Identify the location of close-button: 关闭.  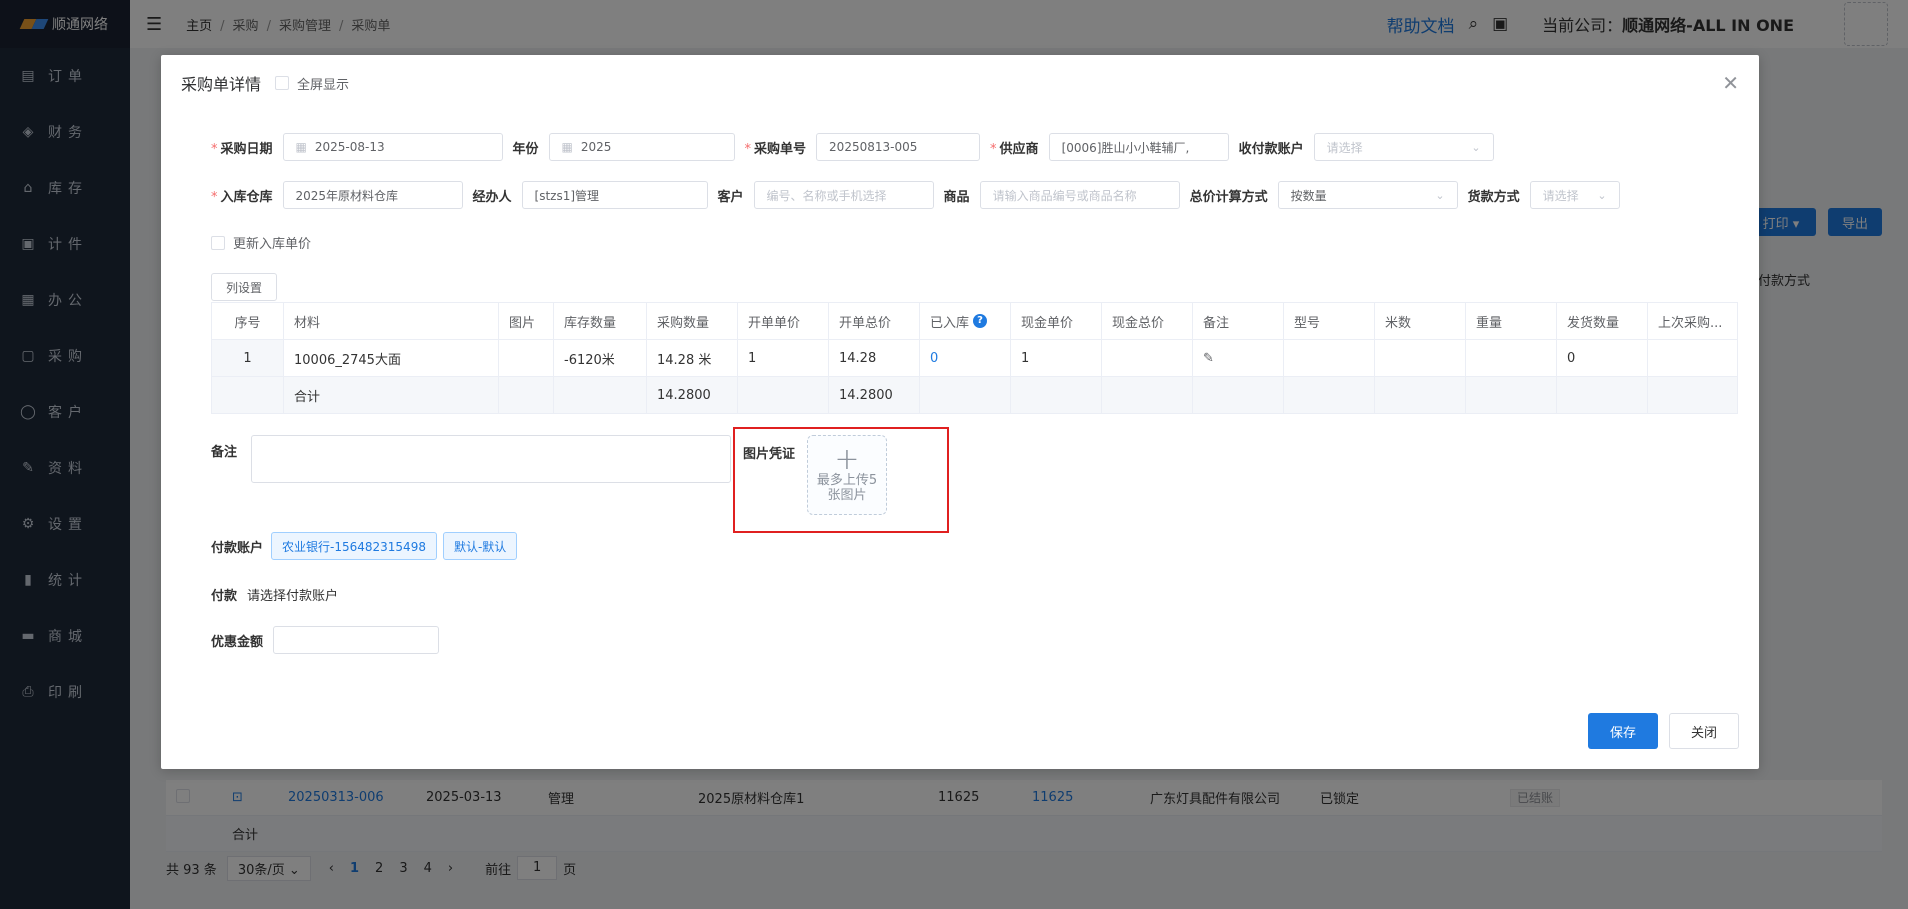
(1704, 731).